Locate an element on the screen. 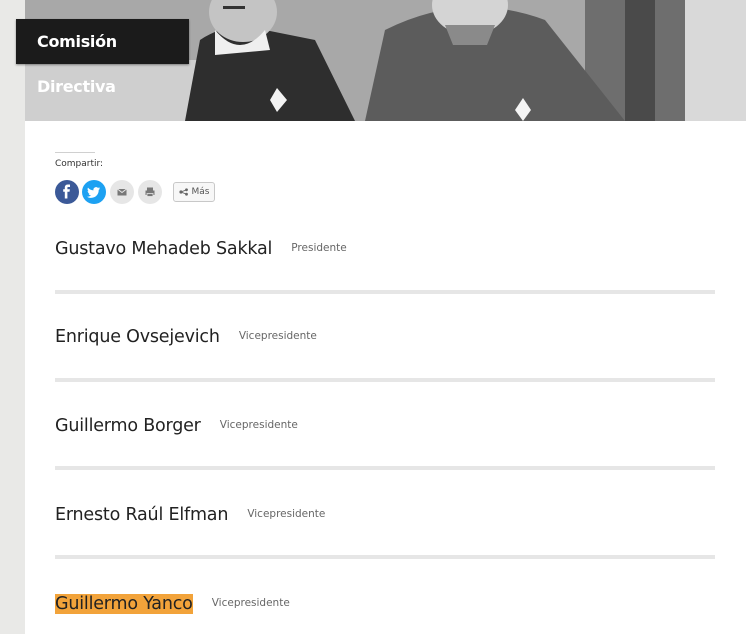 This screenshot has height=634, width=746. member-name: Ernesto Raúl Elfman is located at coordinates (142, 515).